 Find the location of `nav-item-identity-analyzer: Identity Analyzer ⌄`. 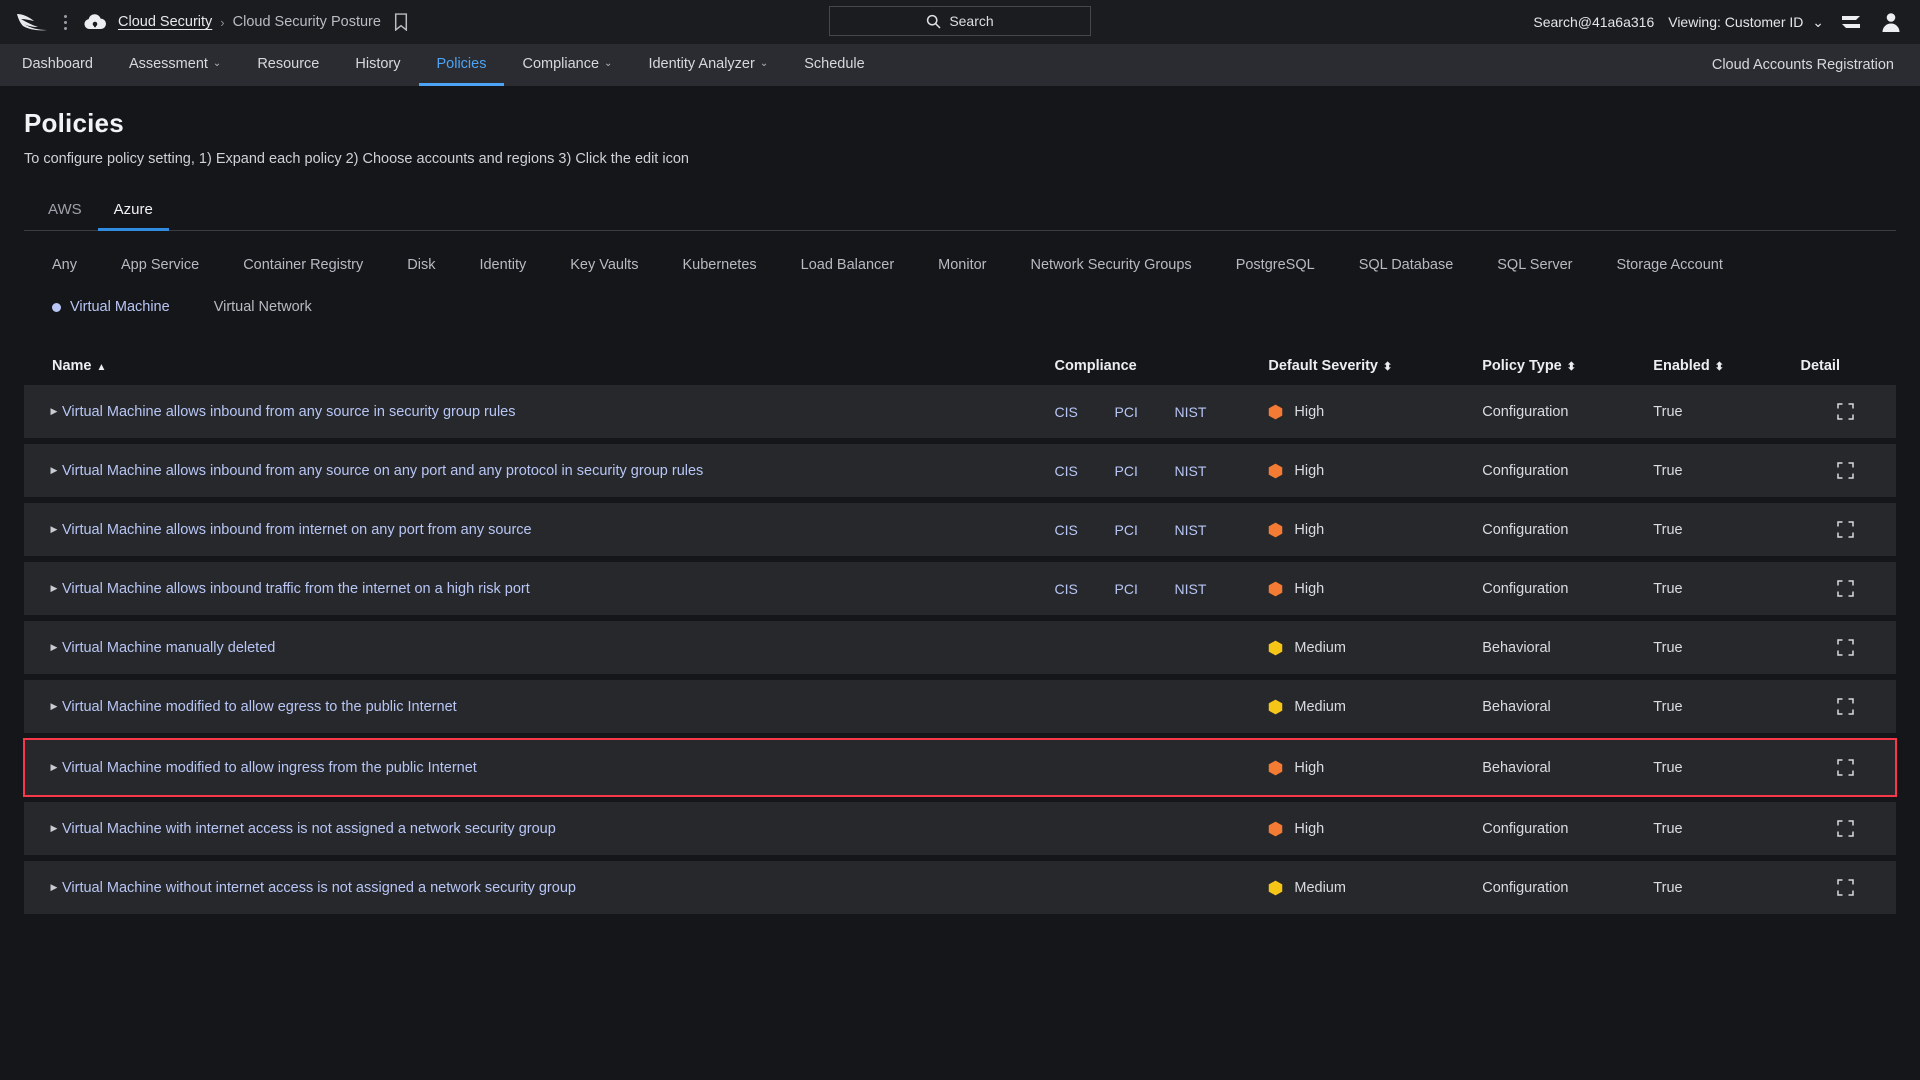

nav-item-identity-analyzer: Identity Analyzer ⌄ is located at coordinates (708, 65).